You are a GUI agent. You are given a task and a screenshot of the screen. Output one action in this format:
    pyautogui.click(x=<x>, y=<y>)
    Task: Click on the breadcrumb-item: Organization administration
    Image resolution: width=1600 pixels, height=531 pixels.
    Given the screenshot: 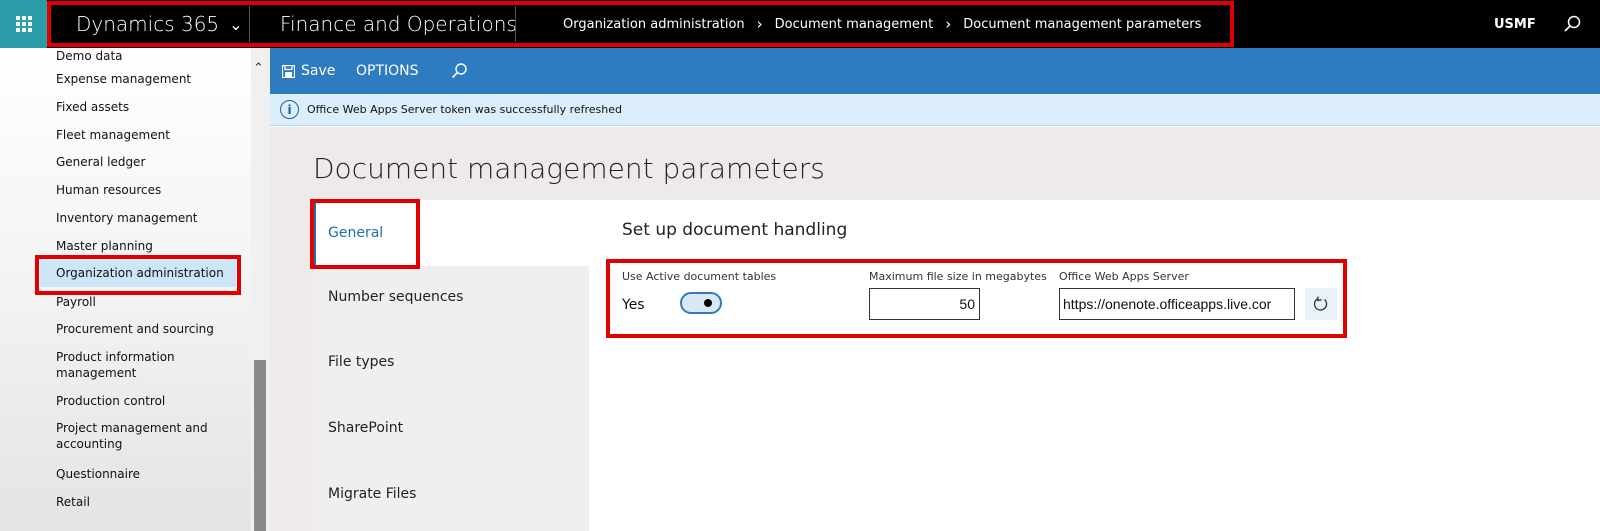 What is the action you would take?
    pyautogui.click(x=654, y=24)
    